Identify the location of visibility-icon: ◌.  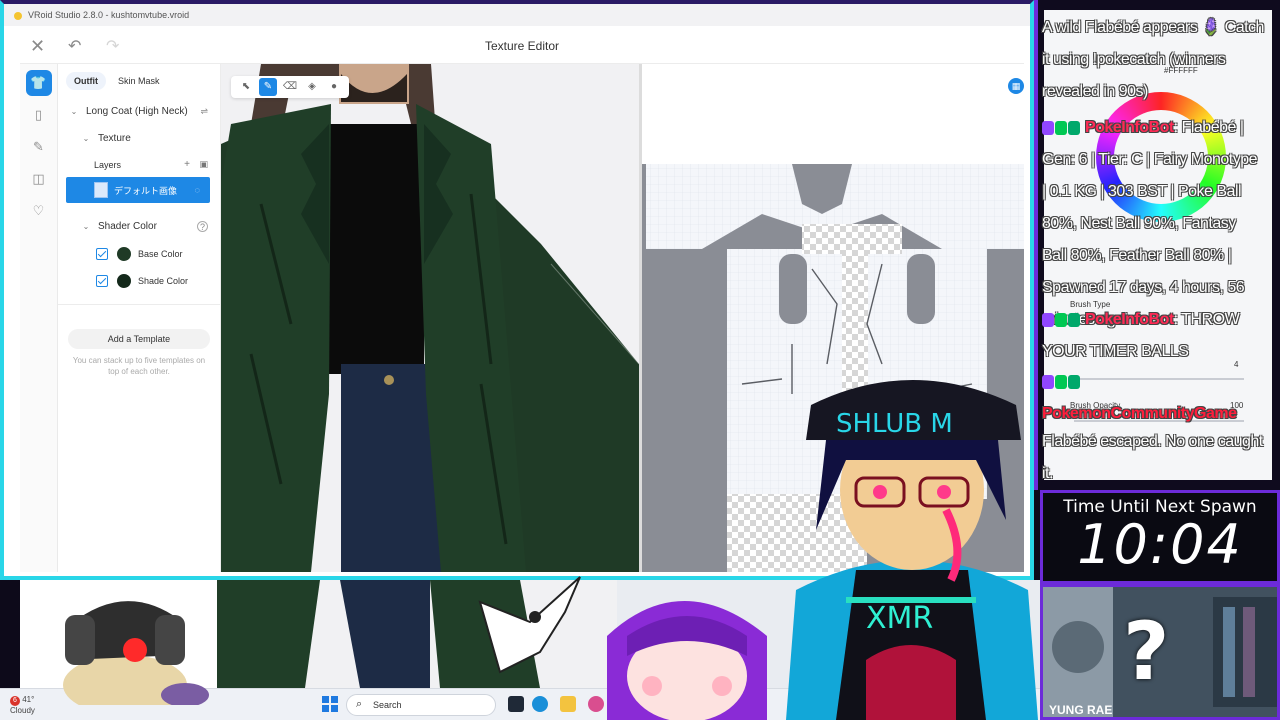
(197, 190).